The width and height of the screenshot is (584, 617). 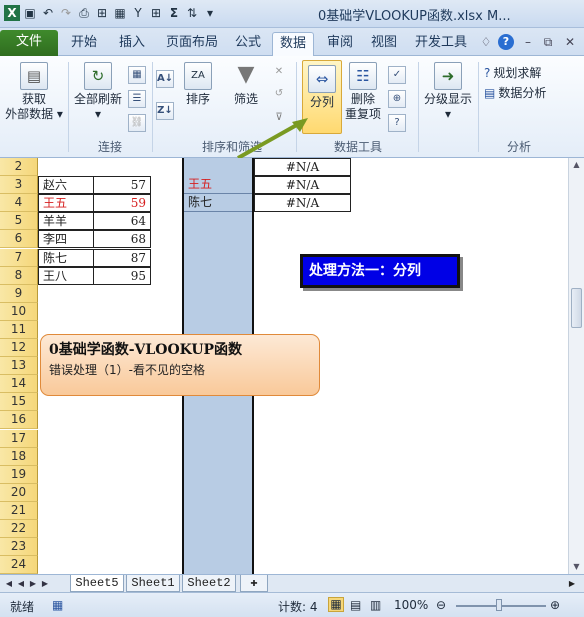 I want to click on row-header: 15, so click(x=19, y=402).